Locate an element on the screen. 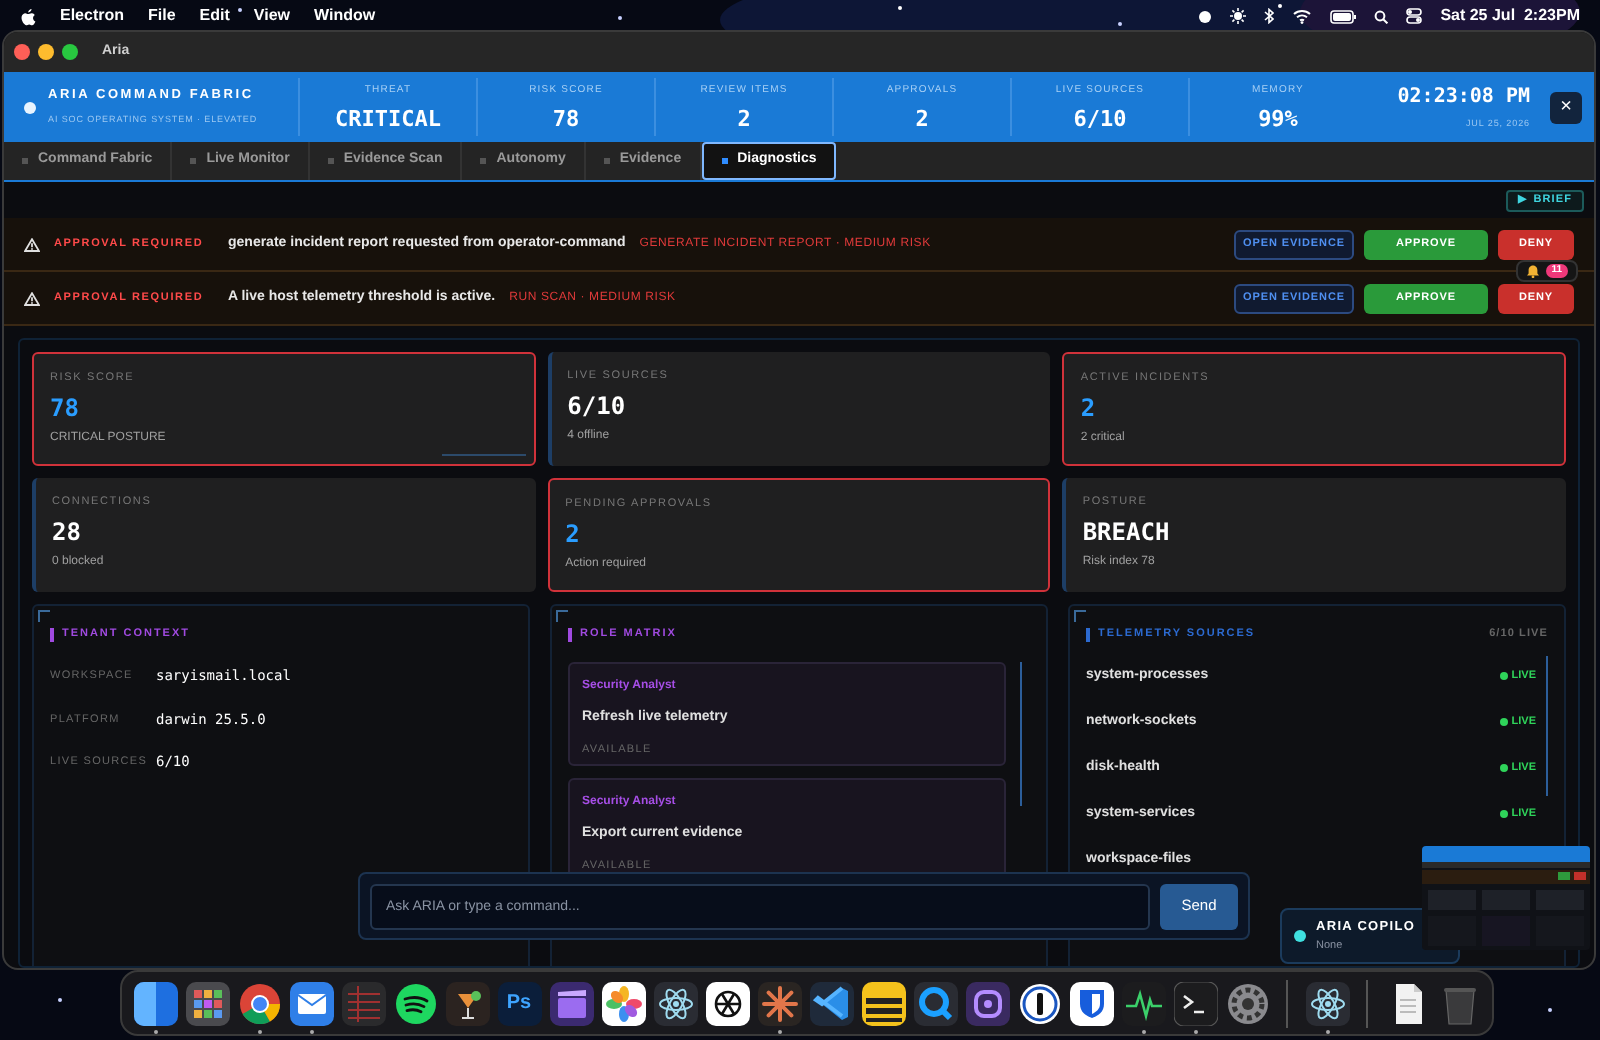  close-button: × is located at coordinates (1566, 107).